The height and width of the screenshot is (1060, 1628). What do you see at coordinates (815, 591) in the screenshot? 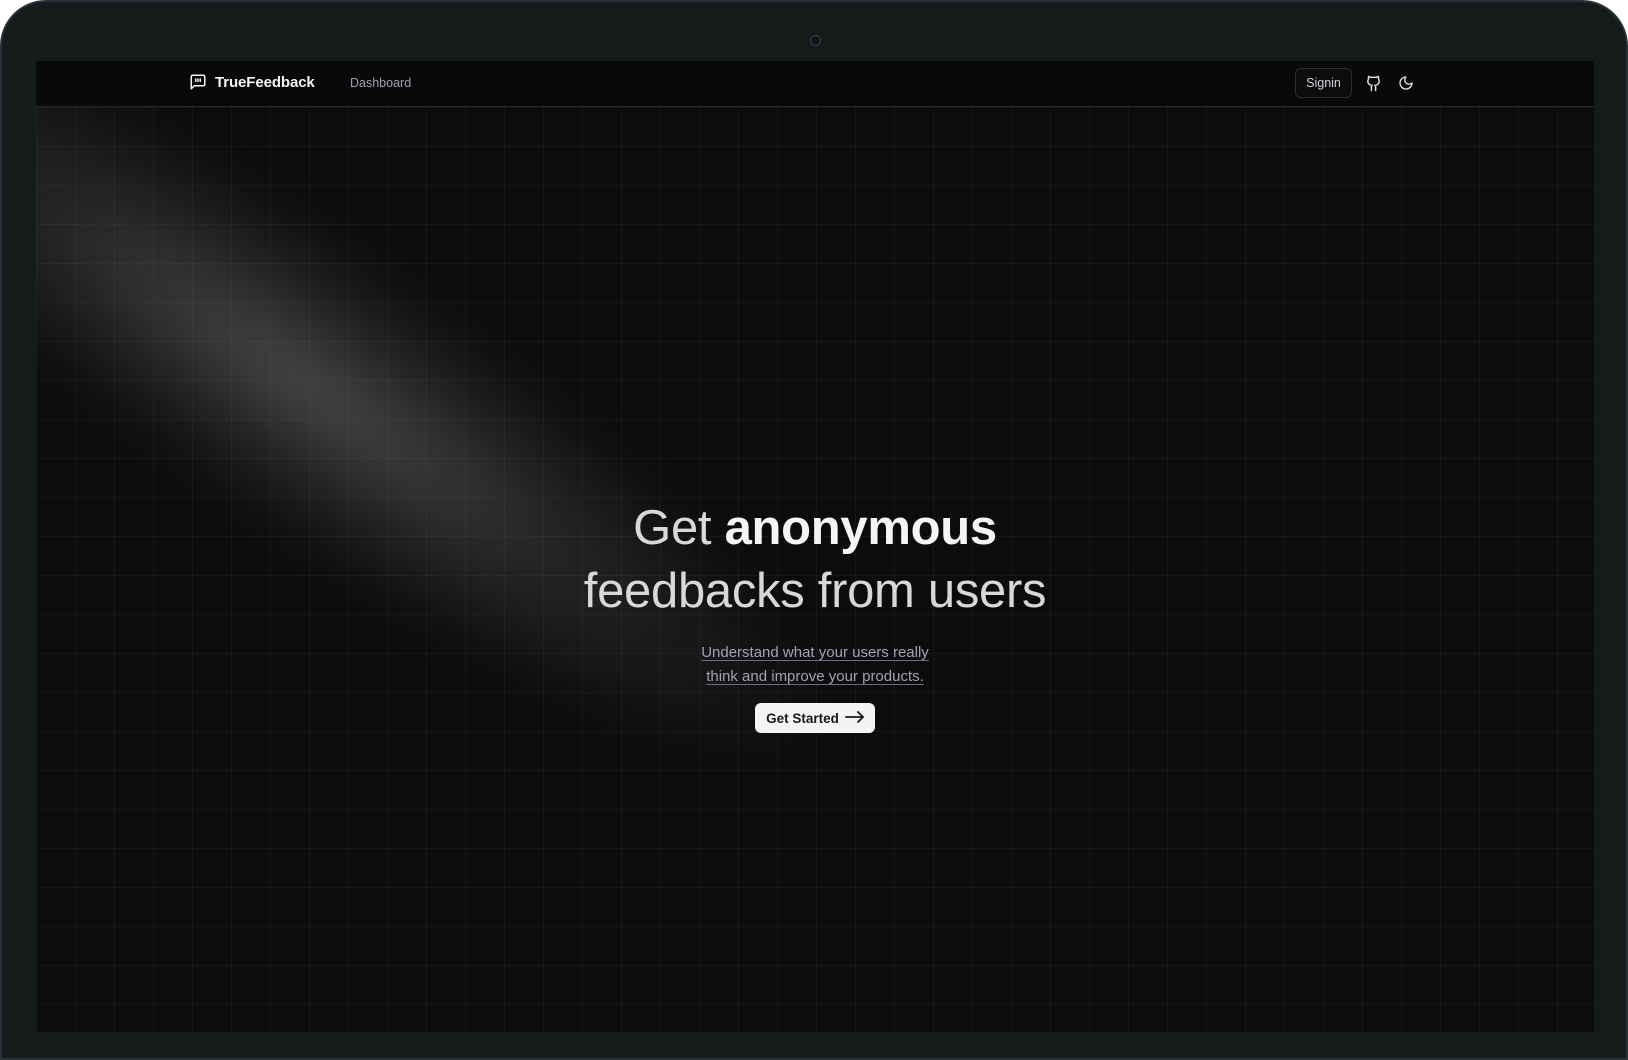
I see `headline-line-2: feedbacks from users` at bounding box center [815, 591].